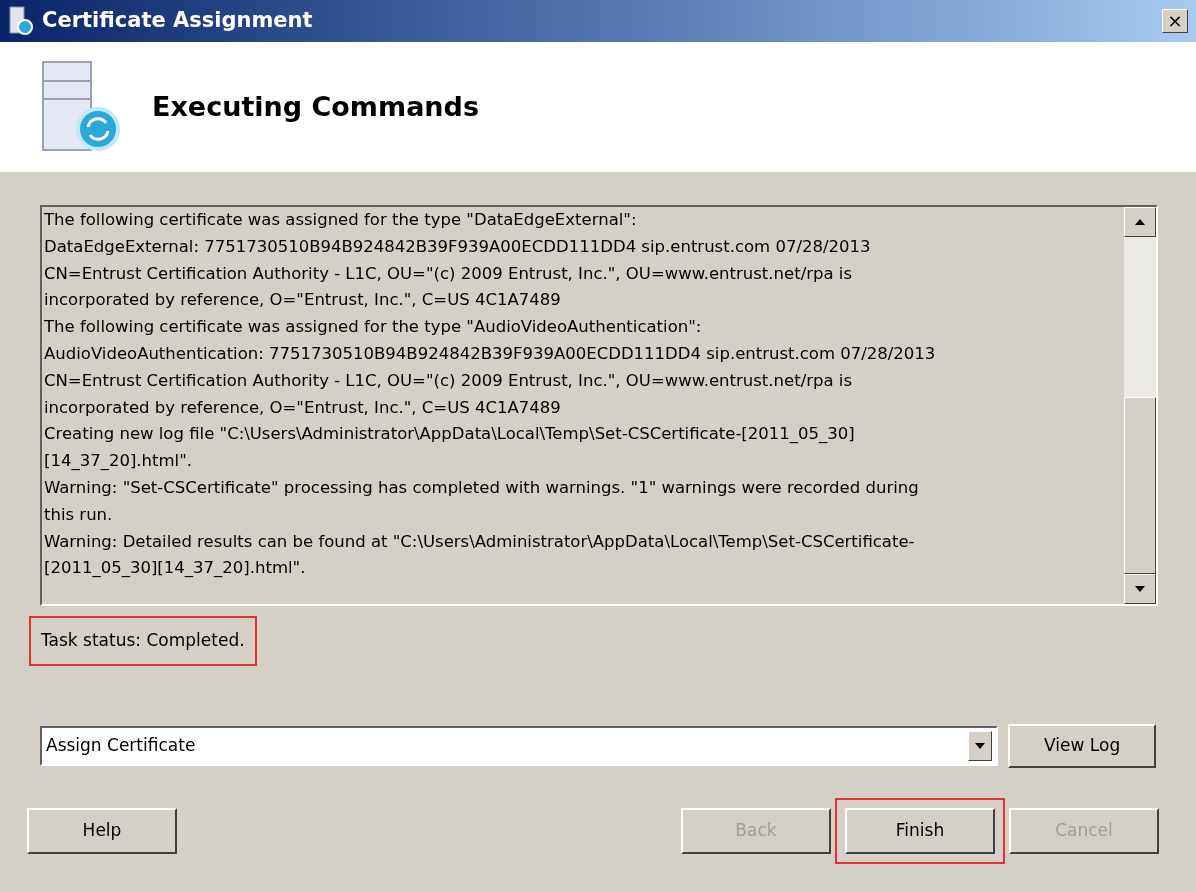  I want to click on log-line: [14_37_20].html"., so click(118, 461).